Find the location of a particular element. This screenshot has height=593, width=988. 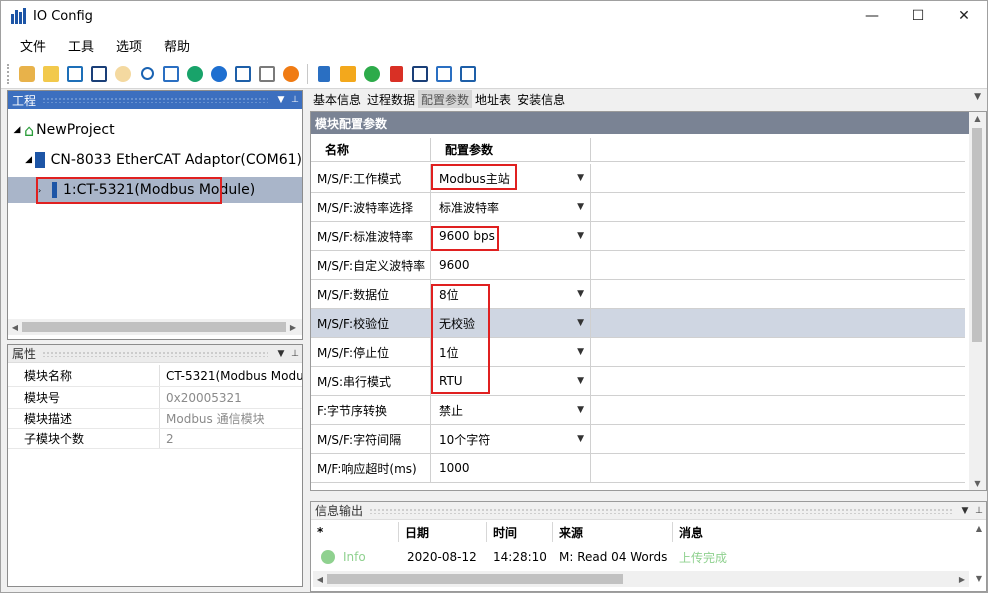

scroll-down-icon: ▼ is located at coordinates (977, 483).